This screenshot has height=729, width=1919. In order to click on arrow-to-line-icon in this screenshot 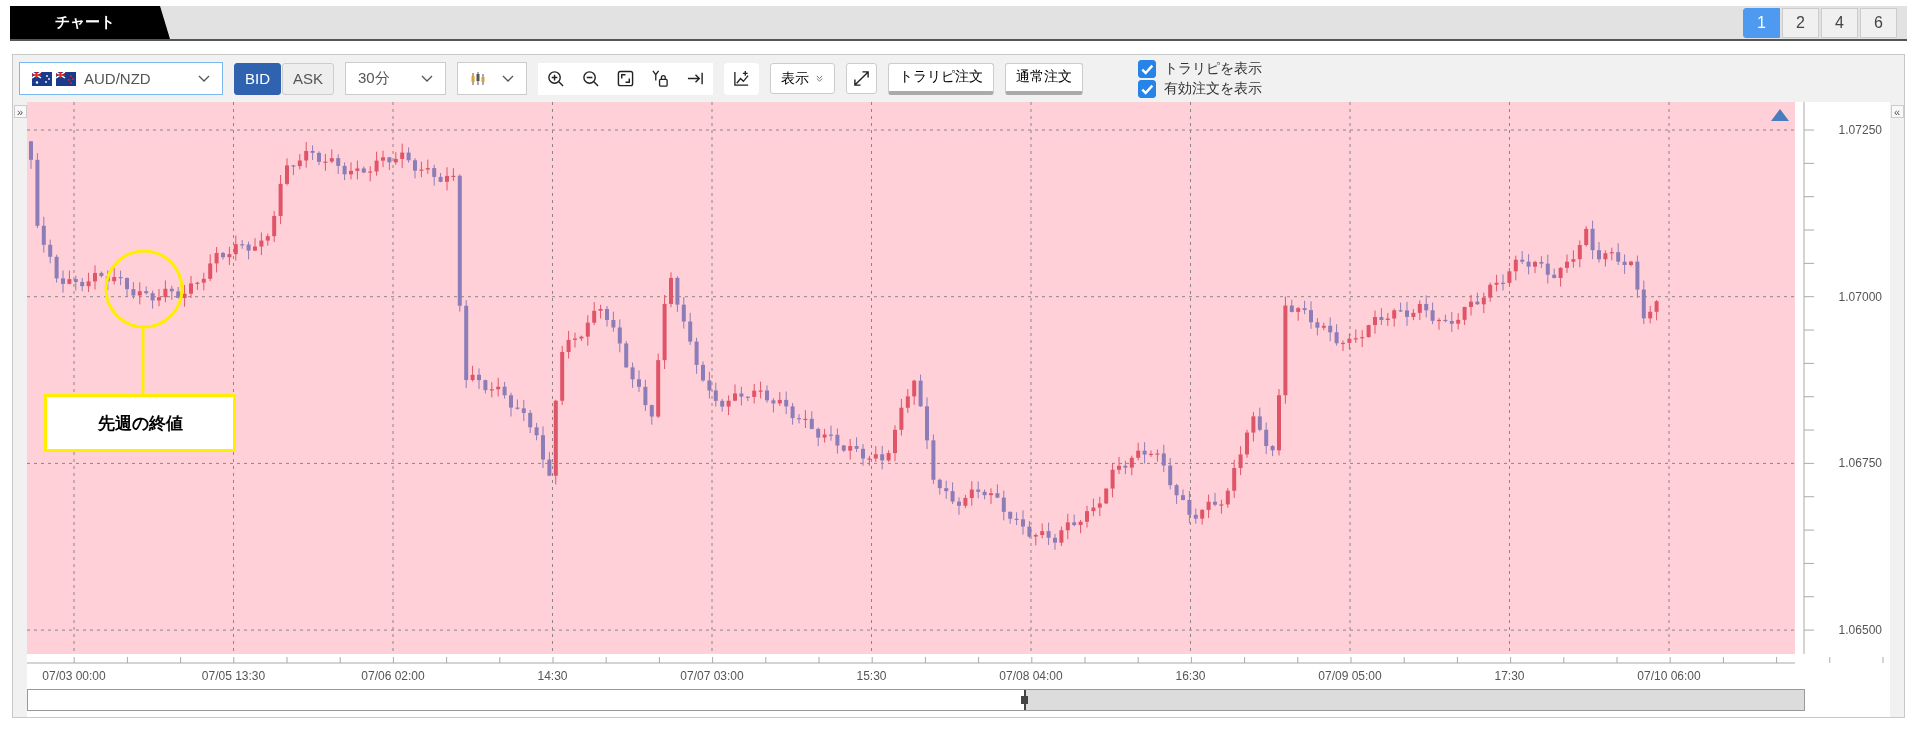, I will do `click(696, 78)`.